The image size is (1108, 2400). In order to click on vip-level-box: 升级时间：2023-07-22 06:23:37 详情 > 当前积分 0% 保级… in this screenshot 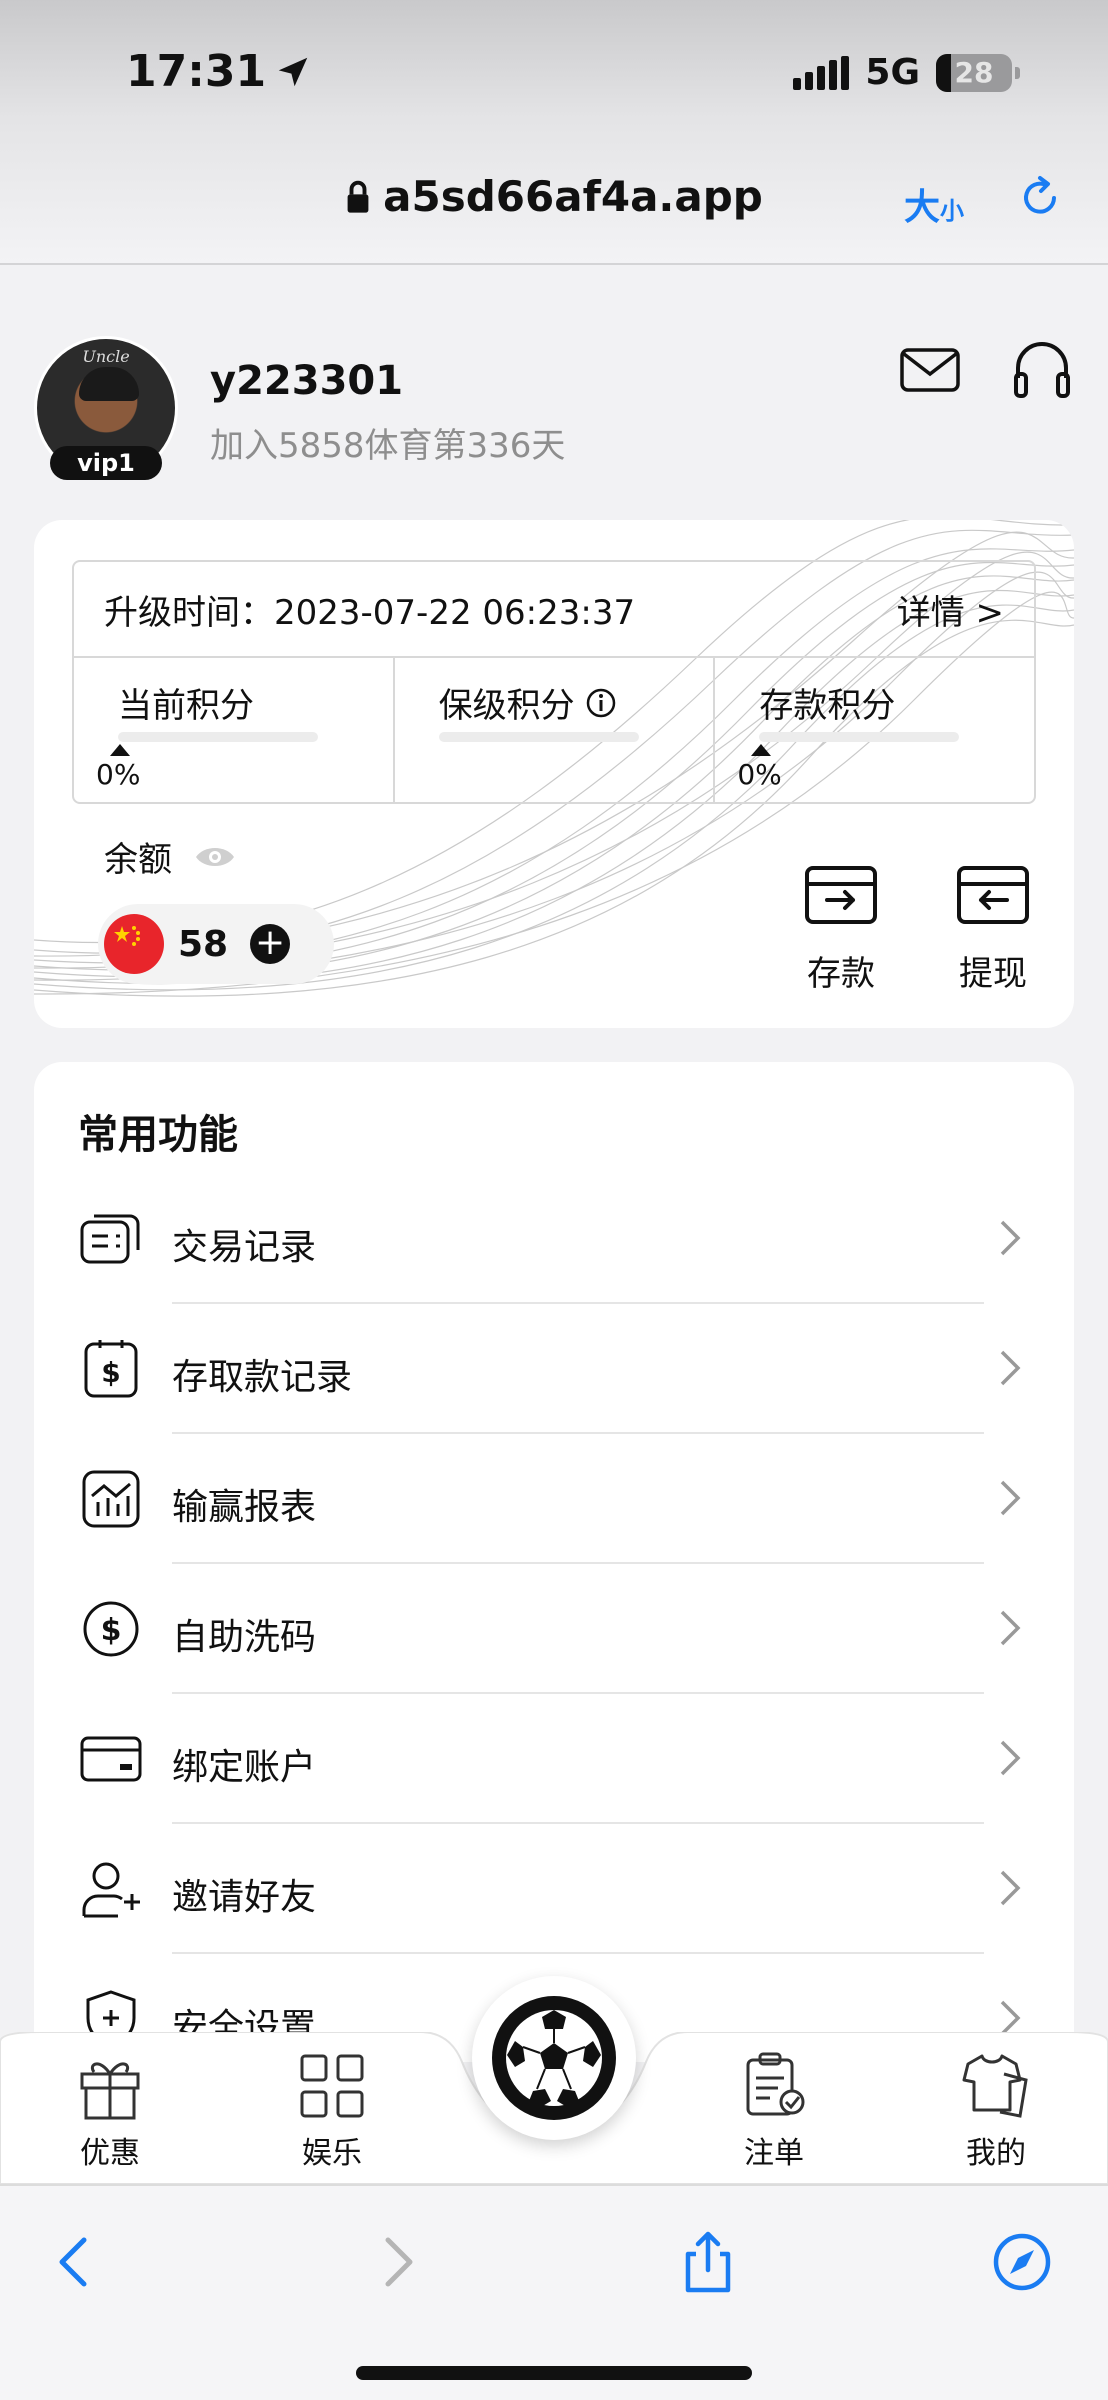, I will do `click(554, 682)`.